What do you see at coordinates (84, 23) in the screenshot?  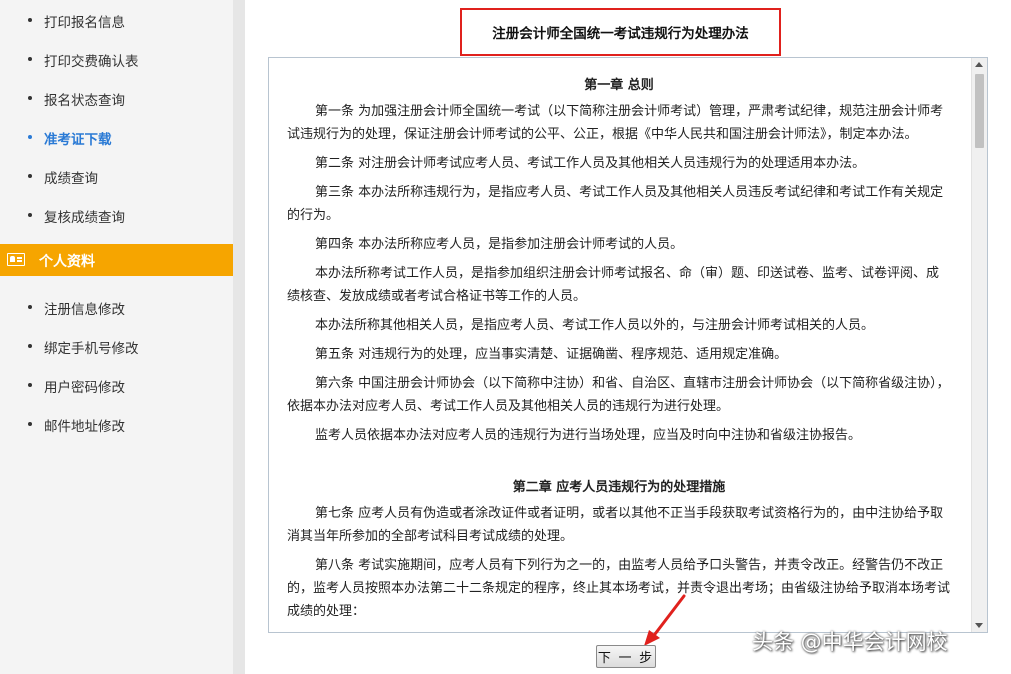 I see `sidebar-item-label: 打印报名信息` at bounding box center [84, 23].